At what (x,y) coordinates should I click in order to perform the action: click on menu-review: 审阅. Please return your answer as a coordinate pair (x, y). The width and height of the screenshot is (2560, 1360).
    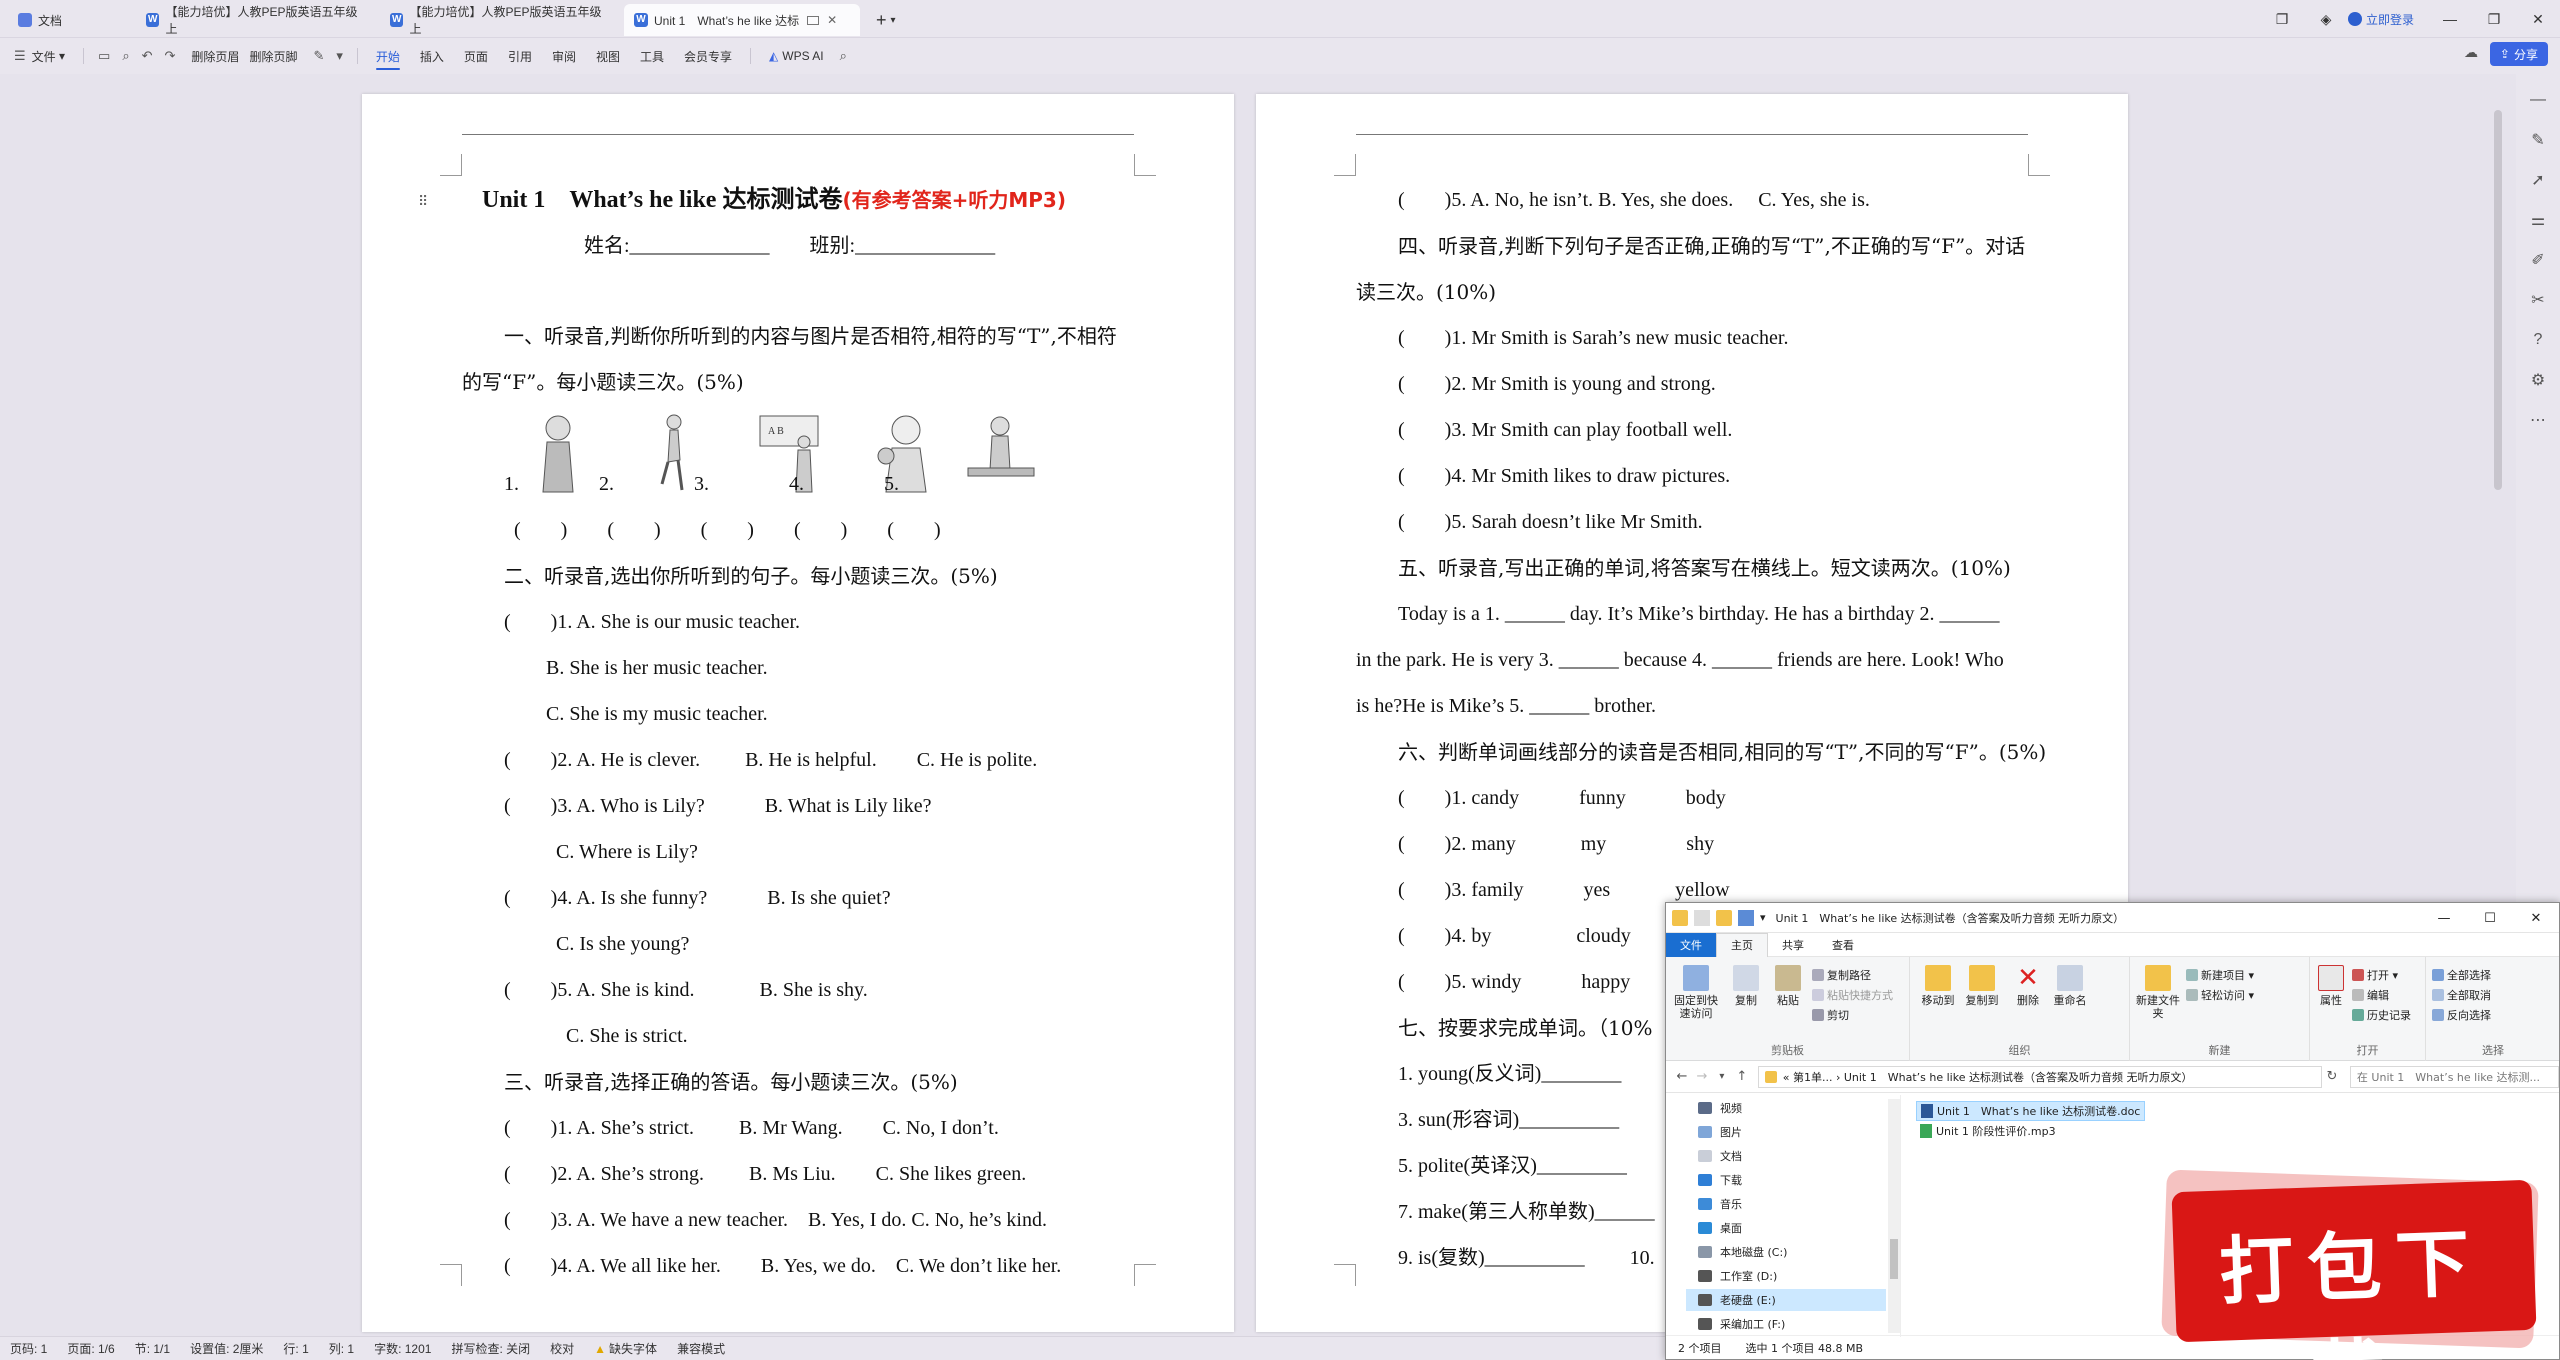
    Looking at the image, I should click on (564, 56).